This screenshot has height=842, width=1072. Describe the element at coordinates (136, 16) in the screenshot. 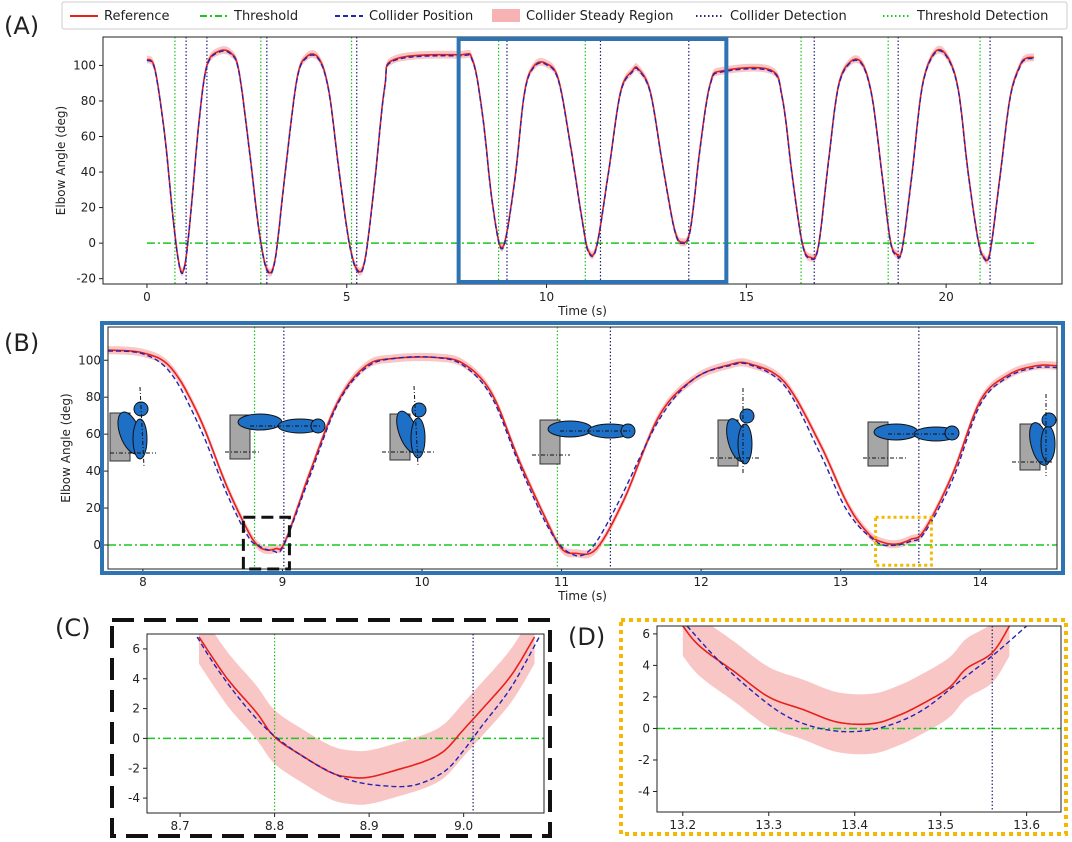

I see `legend-label-reference: Reference` at that location.